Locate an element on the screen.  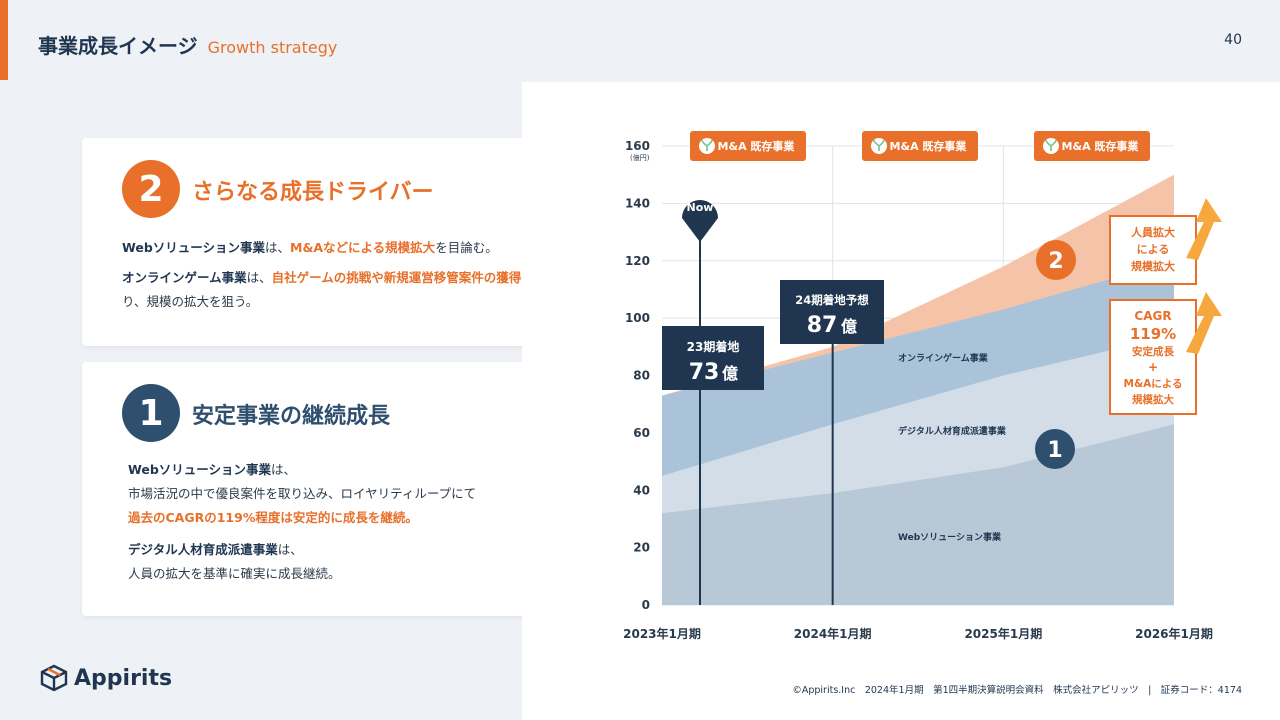
series-label: オンラインゲーム事業 is located at coordinates (943, 358).